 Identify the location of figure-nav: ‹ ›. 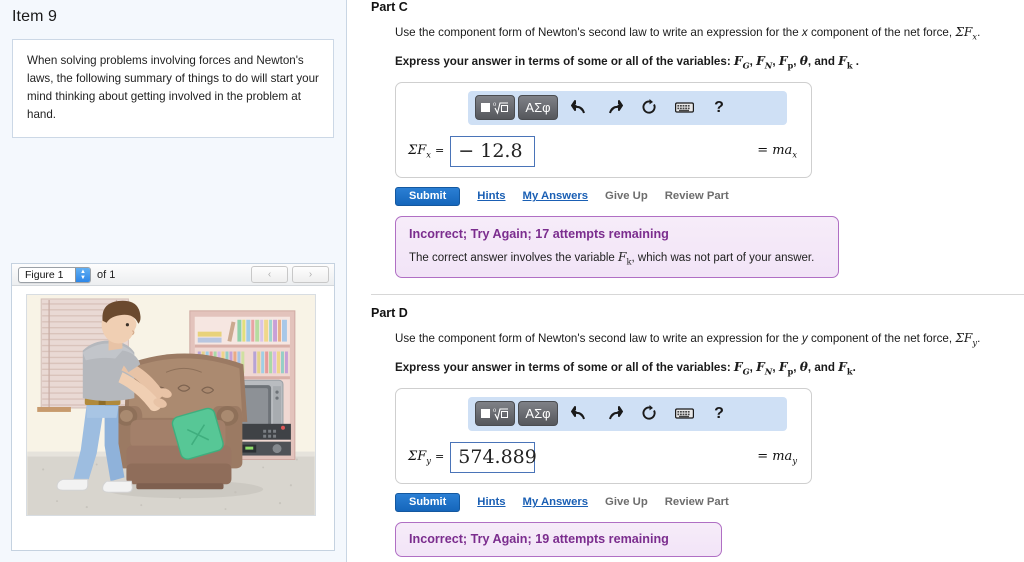
(290, 274).